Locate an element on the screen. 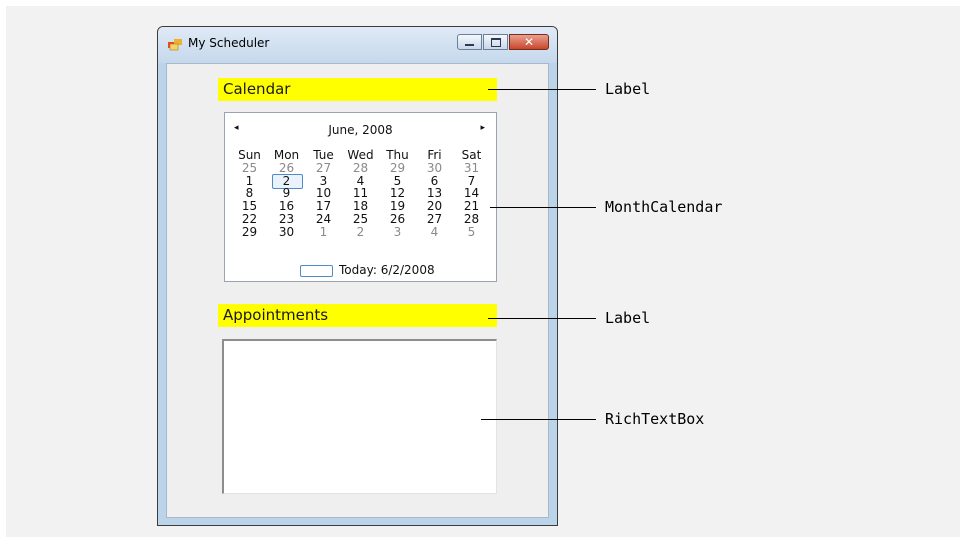  window-title: My Scheduler is located at coordinates (229, 43).